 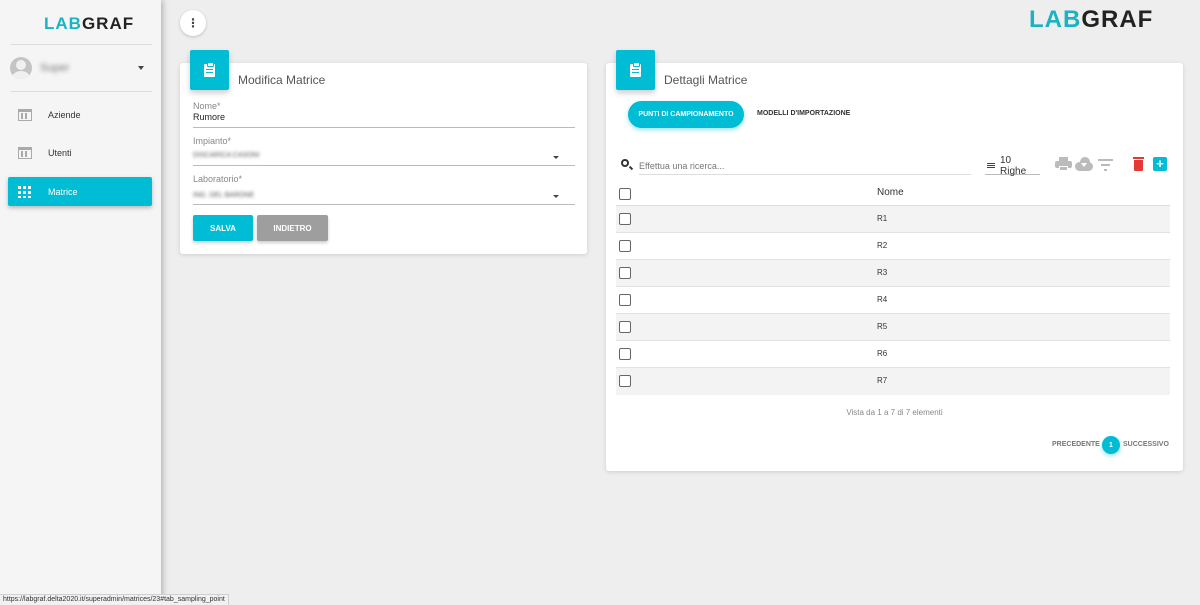 What do you see at coordinates (80, 302) in the screenshot?
I see `sidebar: LABGRAF Super Aziende Utenti Matrice` at bounding box center [80, 302].